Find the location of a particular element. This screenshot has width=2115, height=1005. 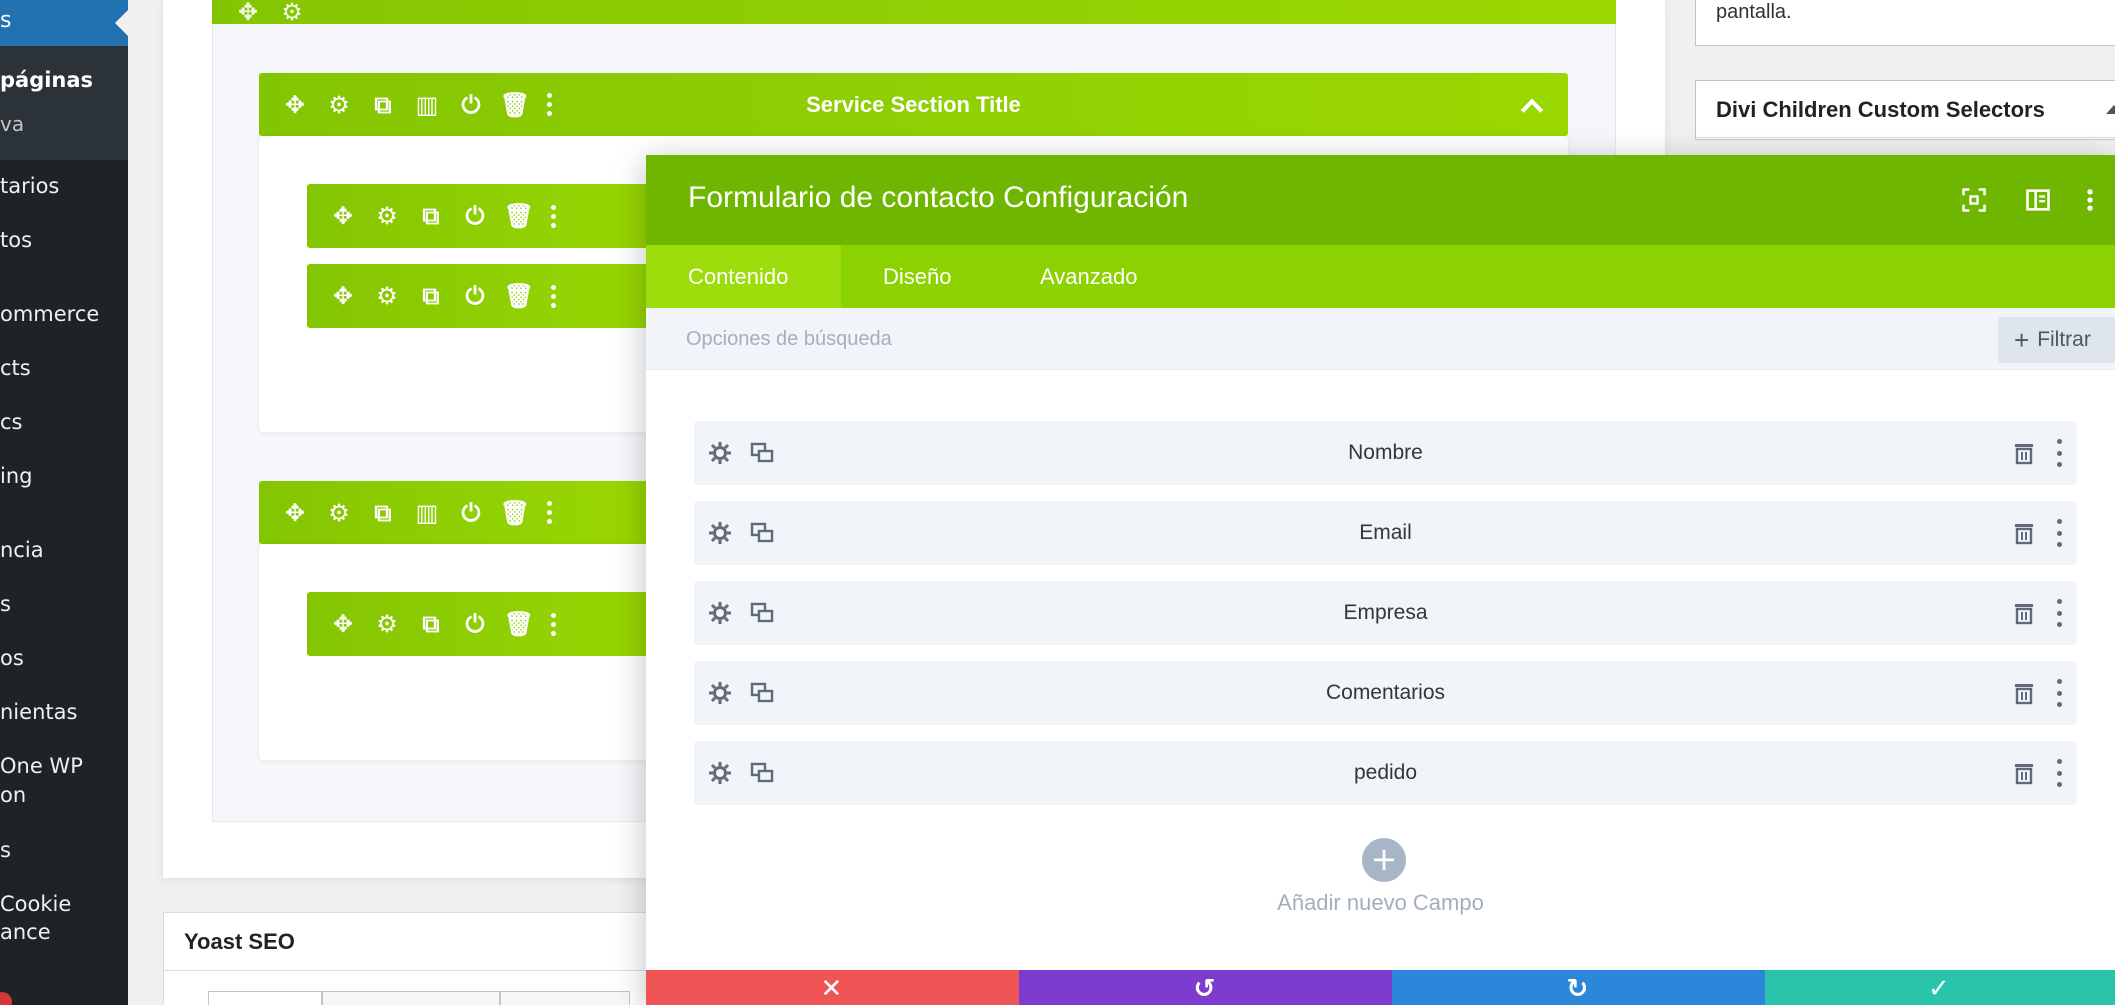

search-input is located at coordinates (1136, 339).